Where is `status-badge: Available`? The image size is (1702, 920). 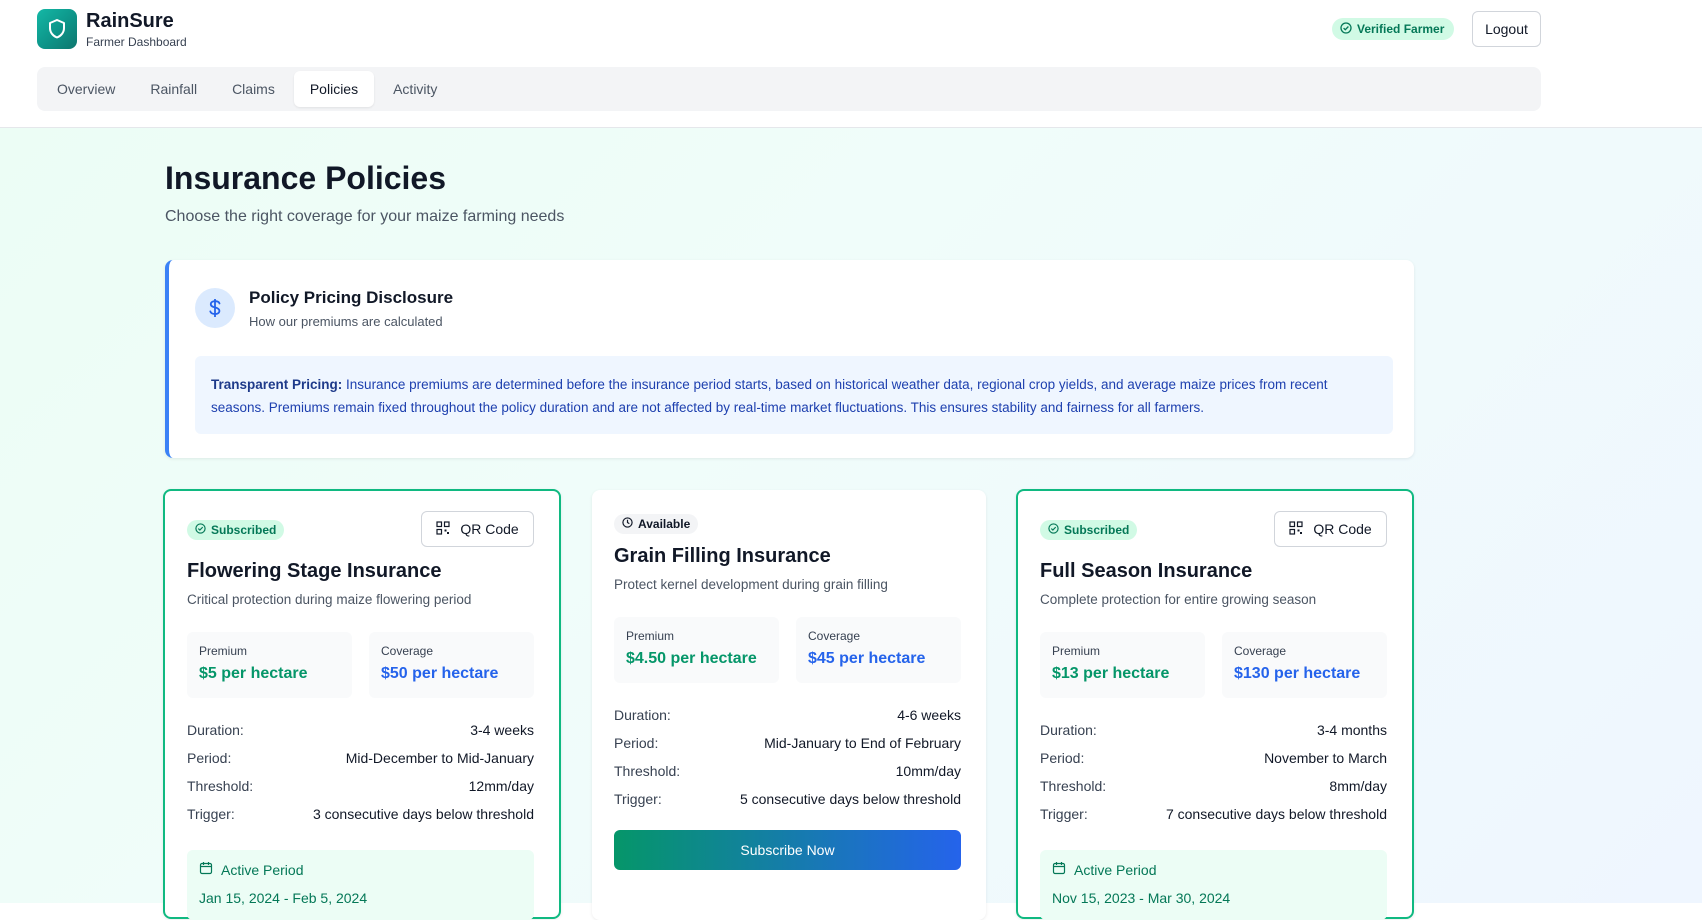
status-badge: Available is located at coordinates (656, 524).